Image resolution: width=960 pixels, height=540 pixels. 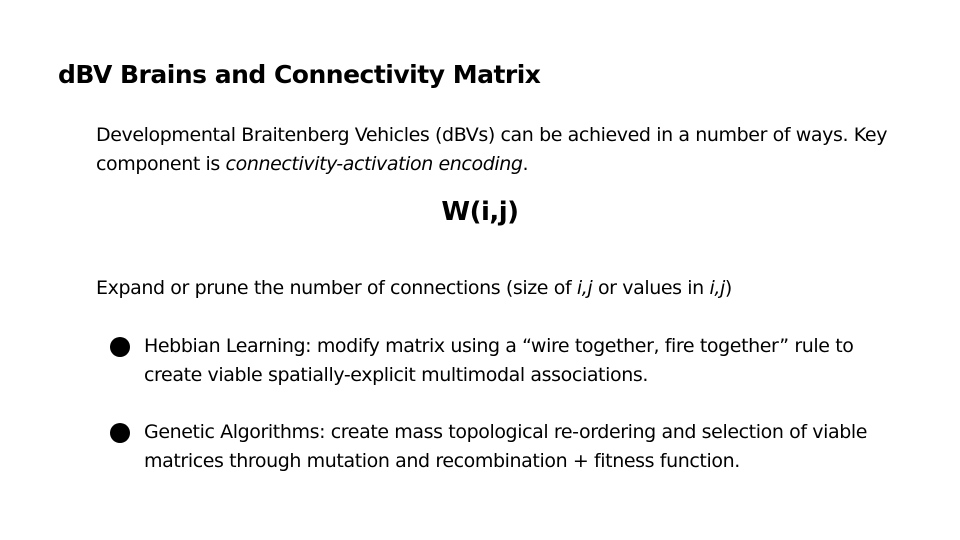 What do you see at coordinates (584, 288) in the screenshot?
I see `expand-emphasis-1: i,j` at bounding box center [584, 288].